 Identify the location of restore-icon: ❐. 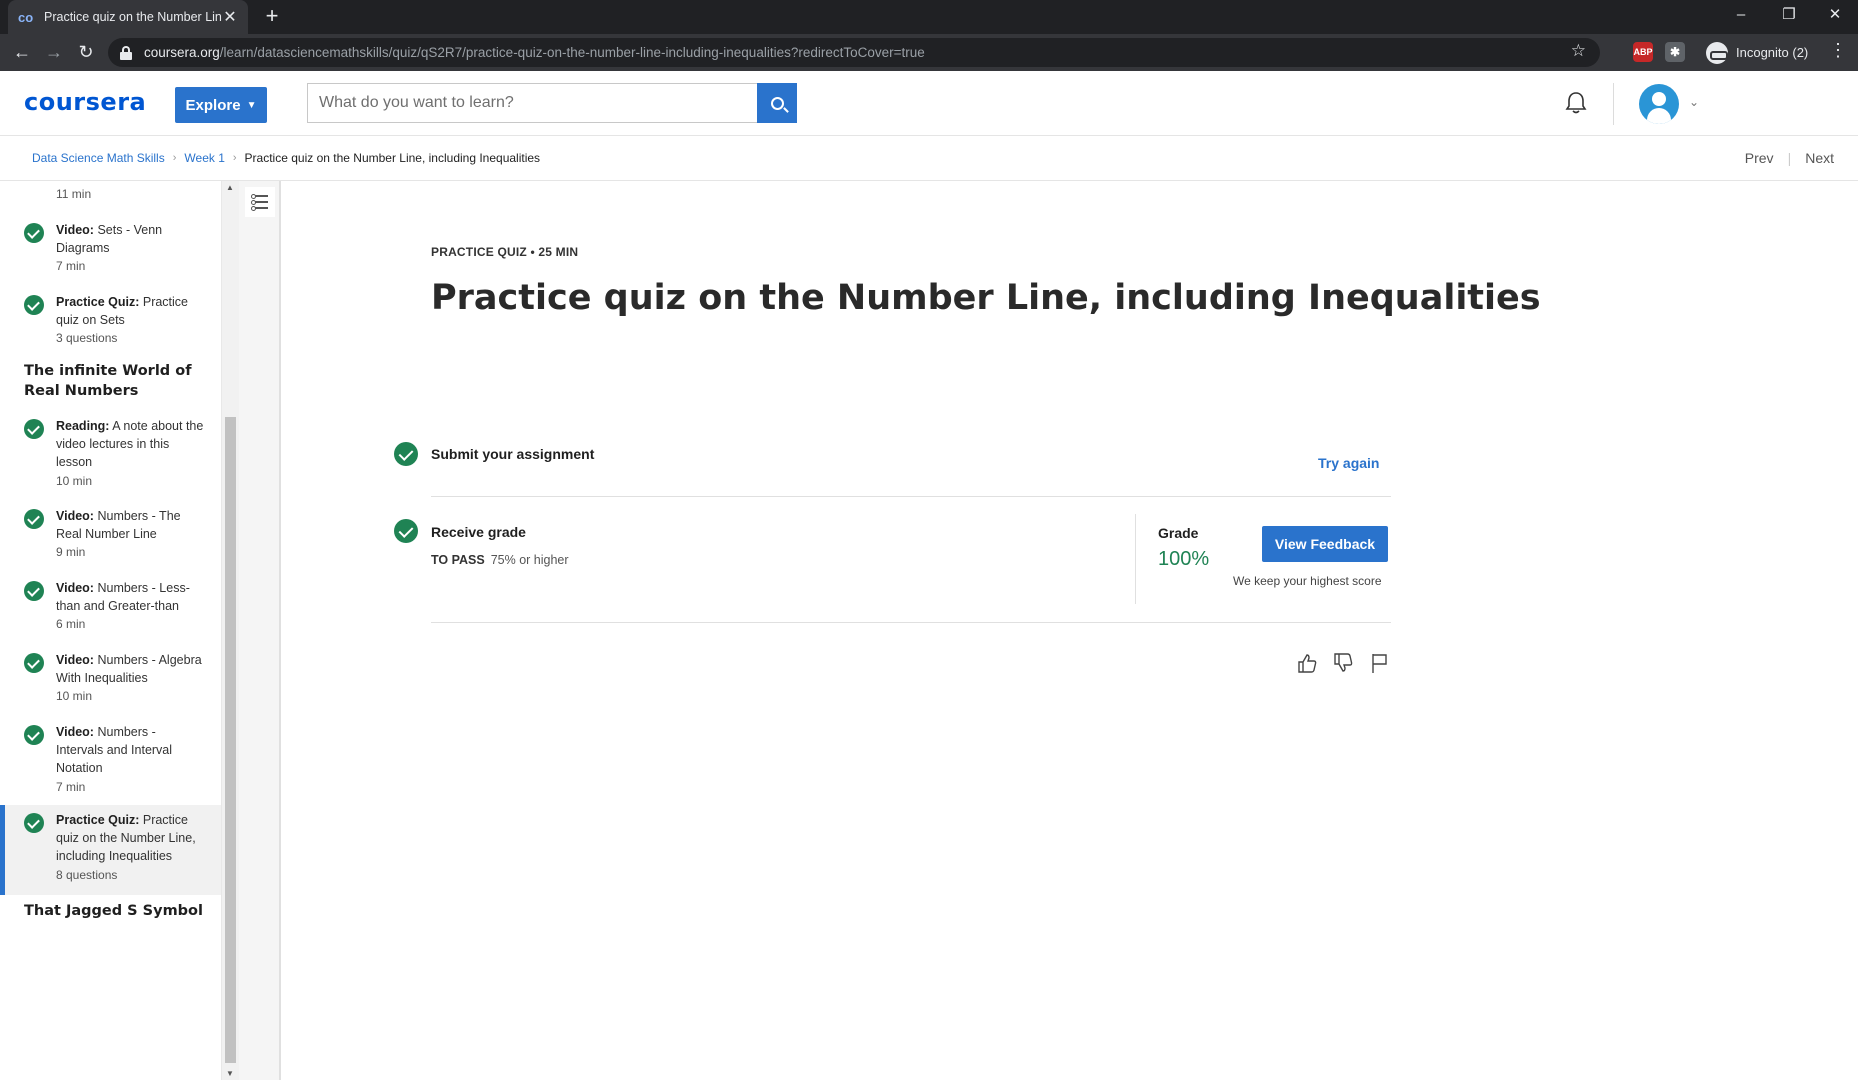
(1789, 15).